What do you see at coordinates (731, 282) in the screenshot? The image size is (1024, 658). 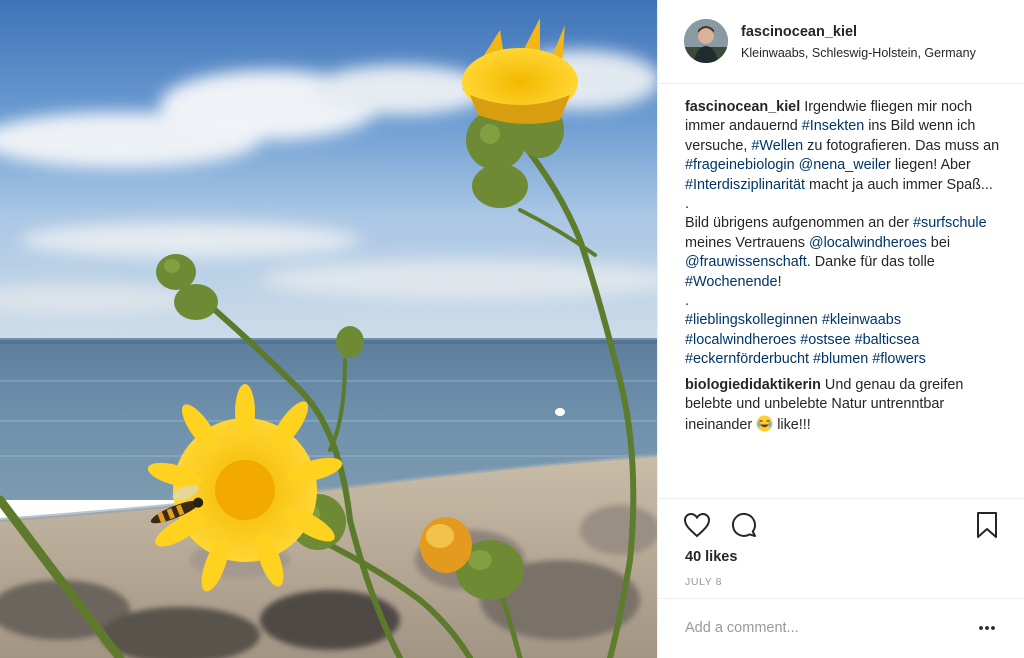 I see `hashtag-link: #Wochenende` at bounding box center [731, 282].